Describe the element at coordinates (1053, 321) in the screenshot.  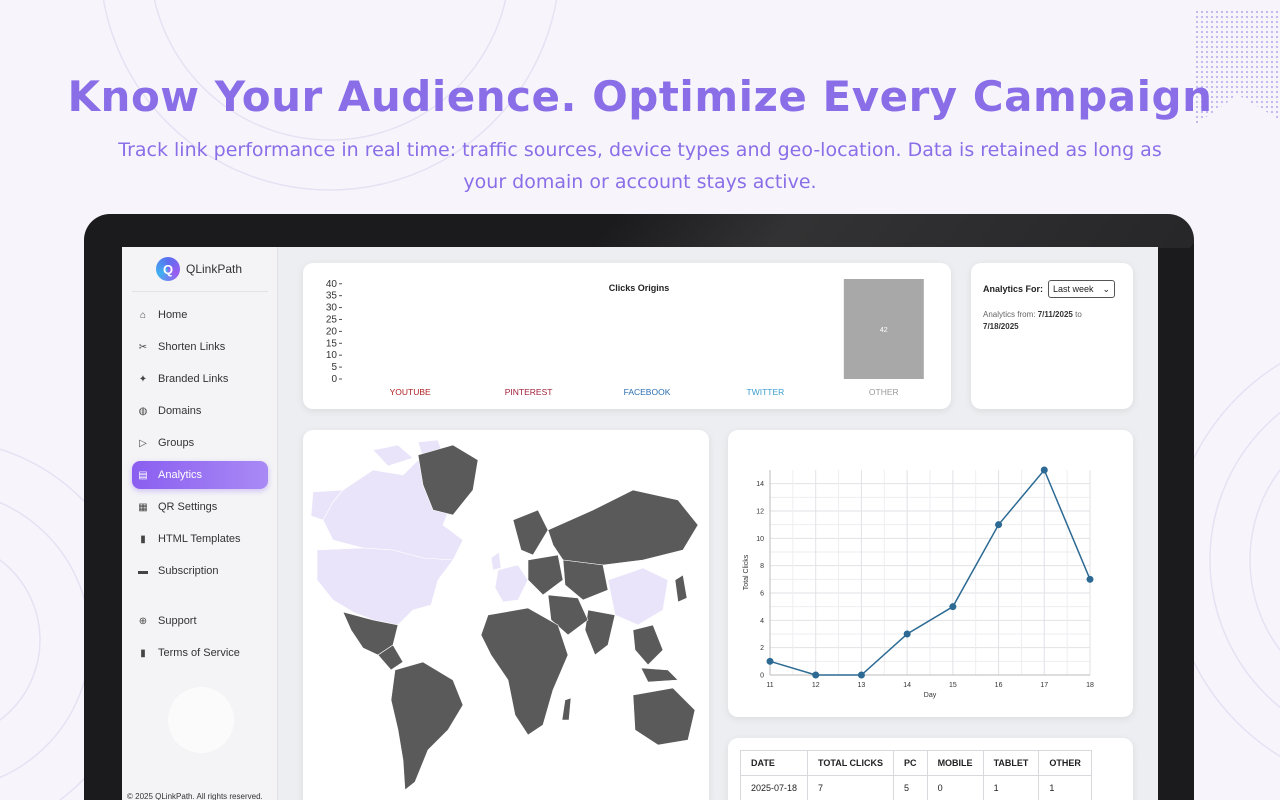
I see `analytics-range: Analytics from: 7/11/2025 to 7/18/2025` at that location.